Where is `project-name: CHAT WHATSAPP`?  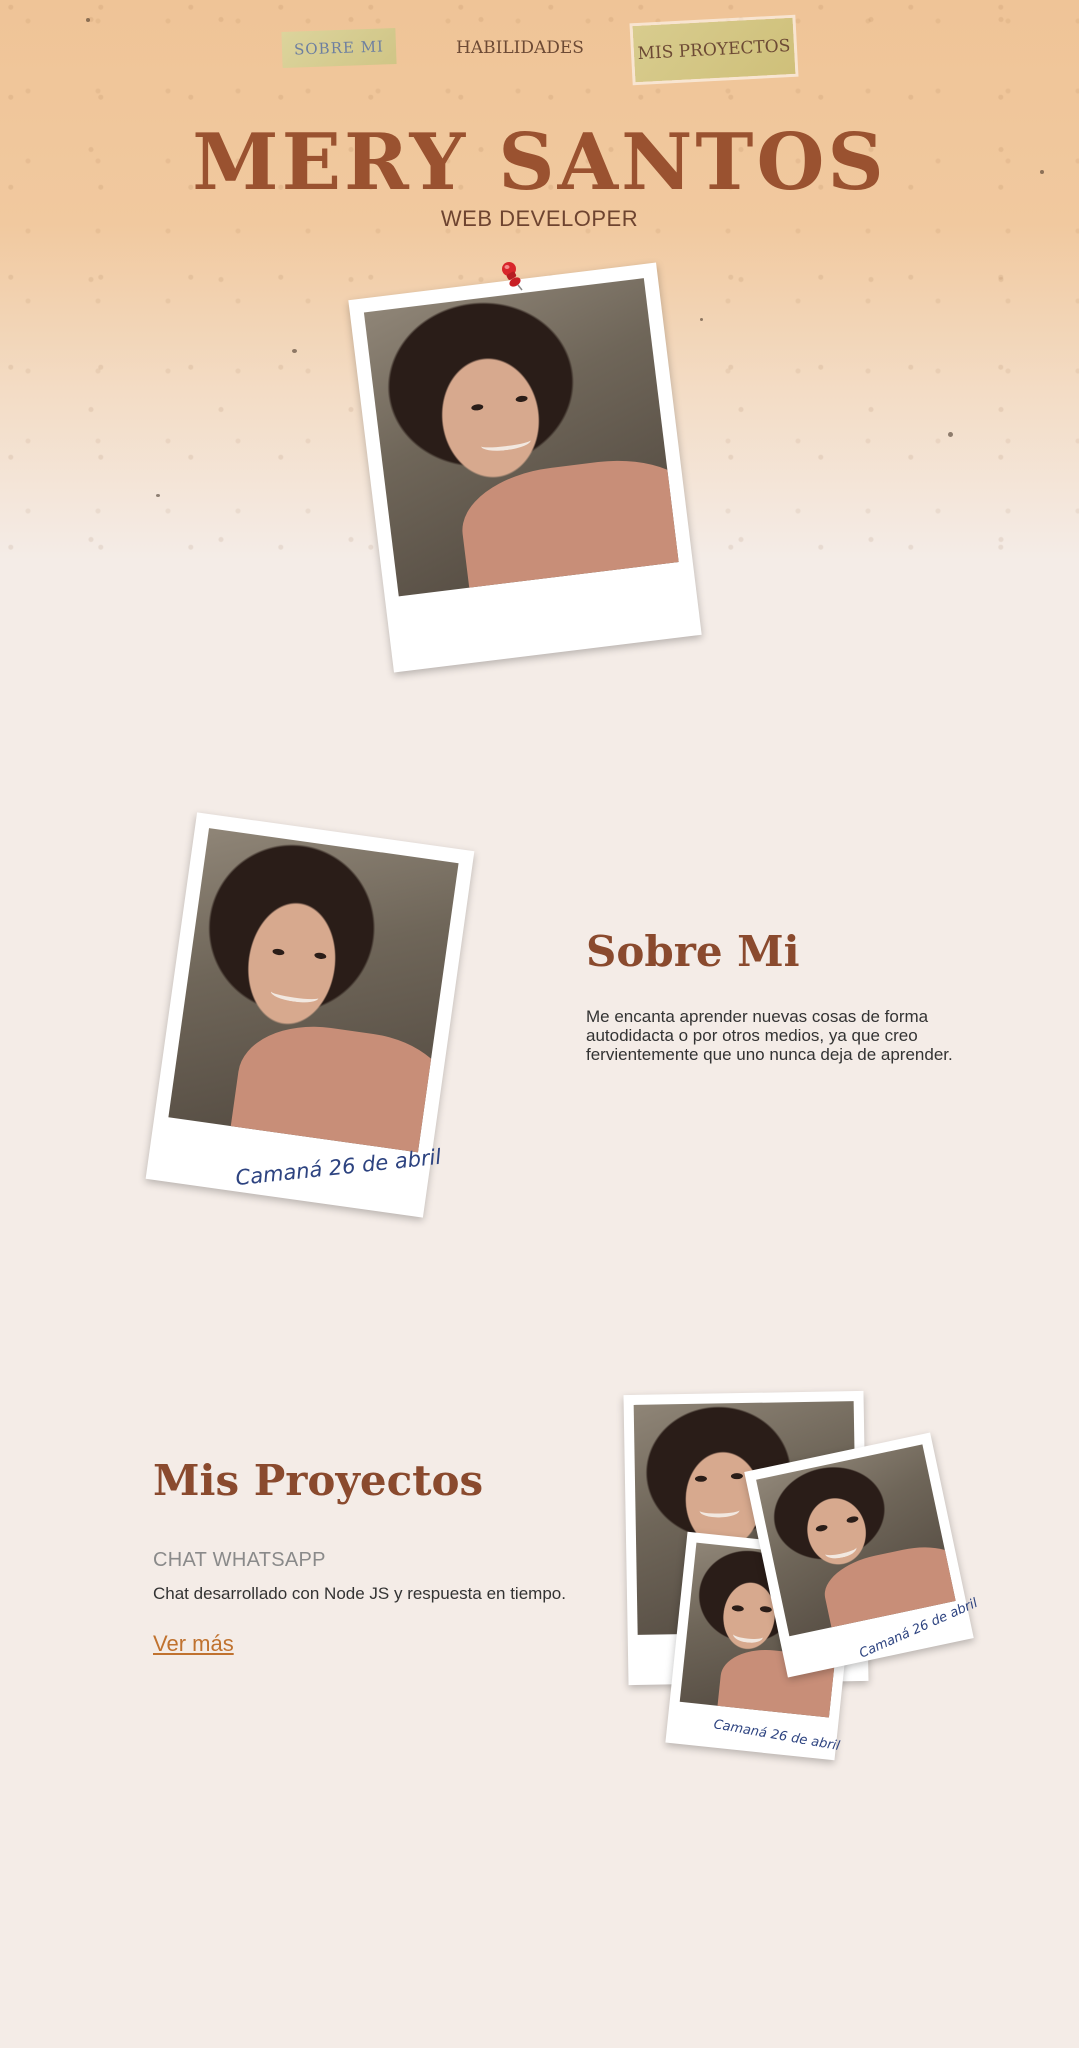
project-name: CHAT WHATSAPP is located at coordinates (239, 1560).